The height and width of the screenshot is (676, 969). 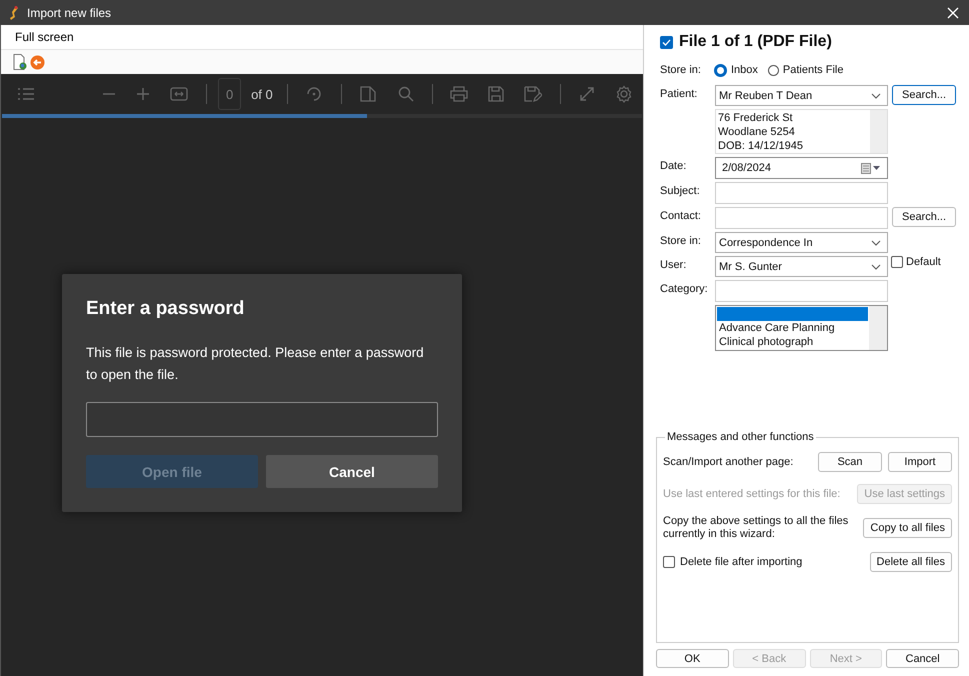 I want to click on category-field, so click(x=801, y=291).